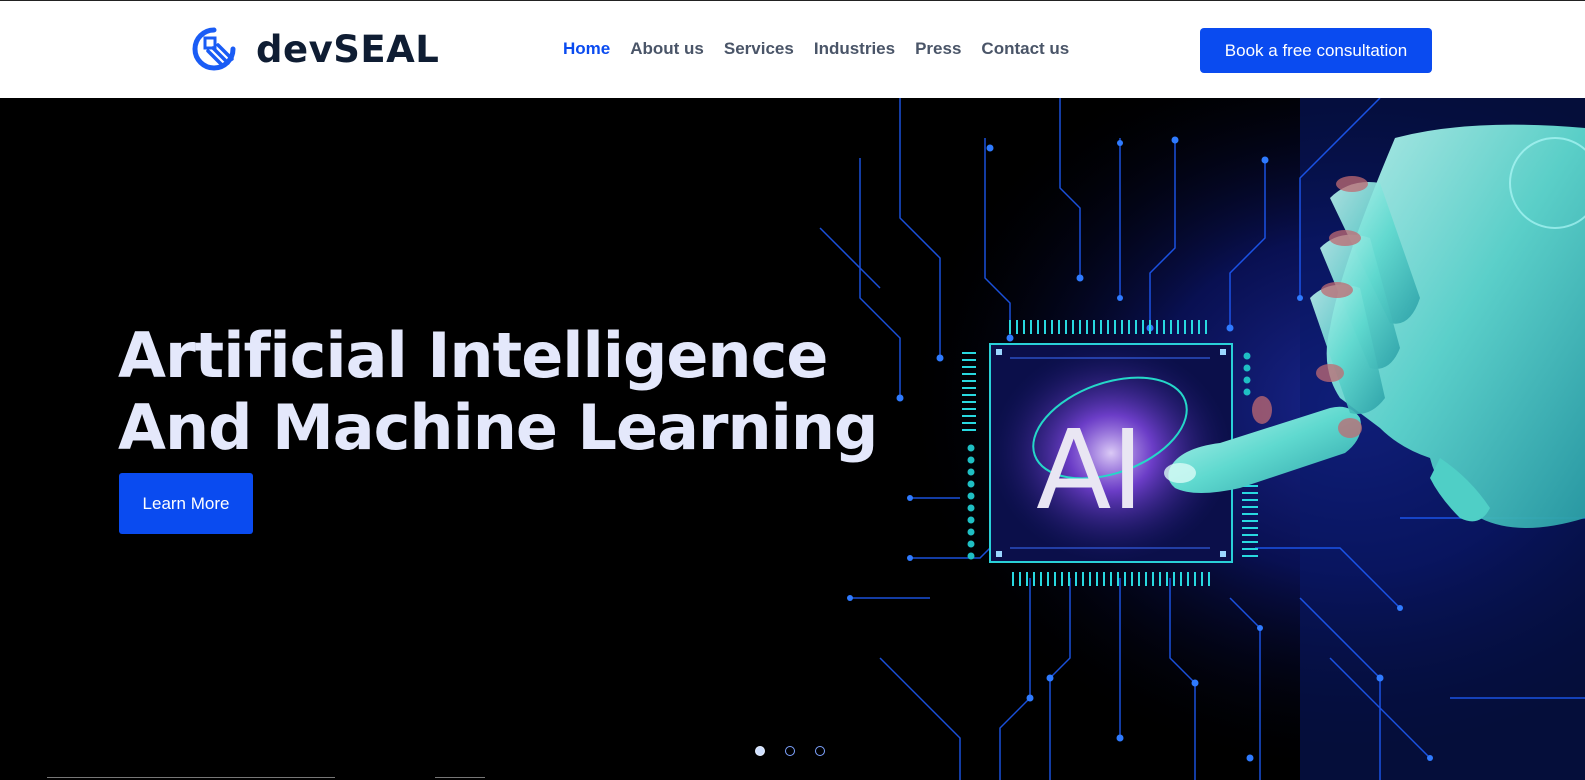 This screenshot has width=1585, height=780. Describe the element at coordinates (854, 49) in the screenshot. I see `nav-industries: Industries` at that location.